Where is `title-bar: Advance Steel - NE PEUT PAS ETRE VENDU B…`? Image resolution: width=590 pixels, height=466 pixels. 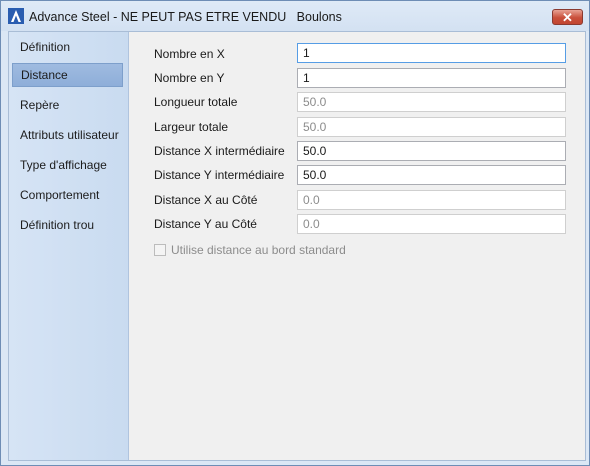
title-bar: Advance Steel - NE PEUT PAS ETRE VENDU B… is located at coordinates (295, 16).